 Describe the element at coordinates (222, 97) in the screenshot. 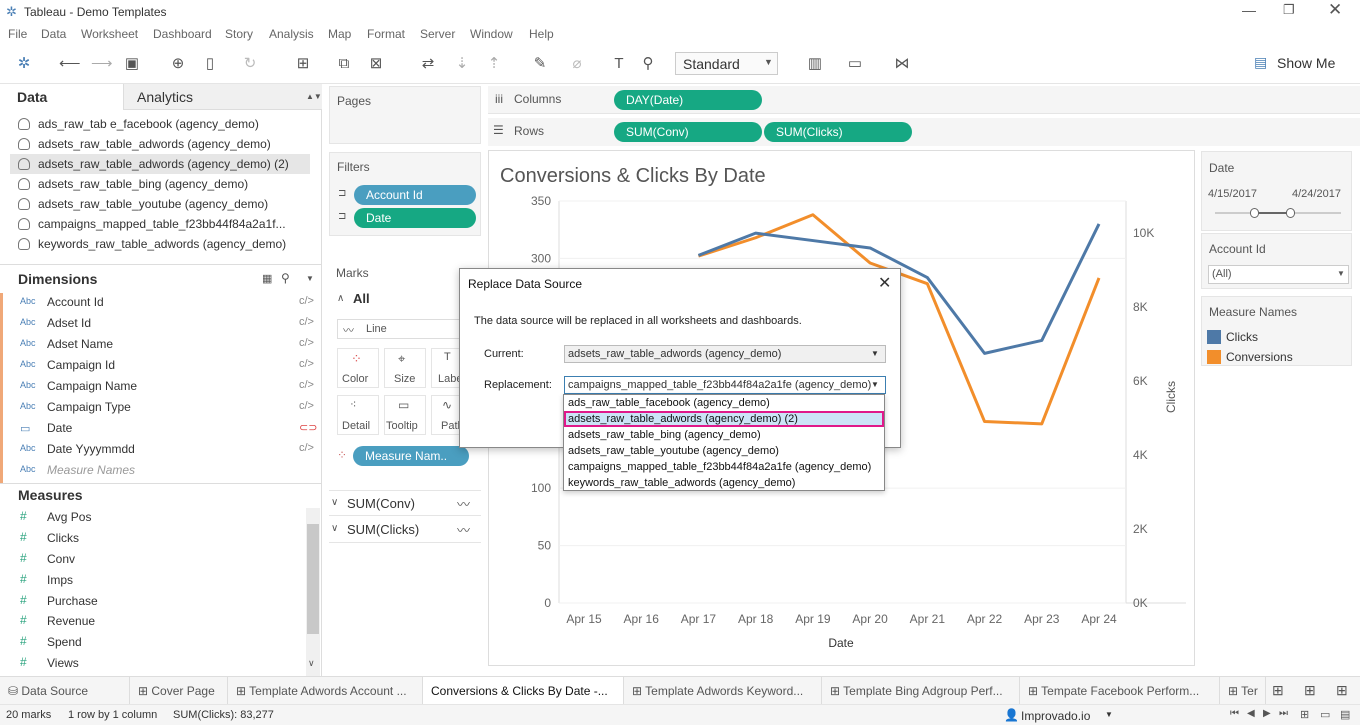

I see `tab-analytics: Analytics` at that location.